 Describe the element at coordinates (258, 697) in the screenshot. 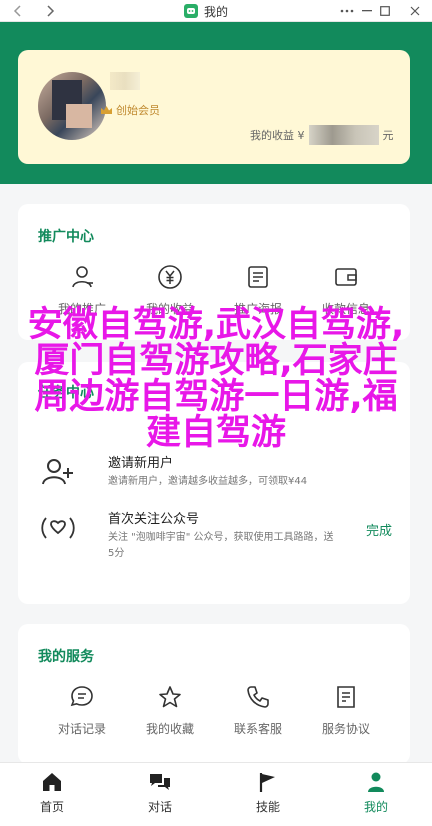

I see `phone-icon` at that location.